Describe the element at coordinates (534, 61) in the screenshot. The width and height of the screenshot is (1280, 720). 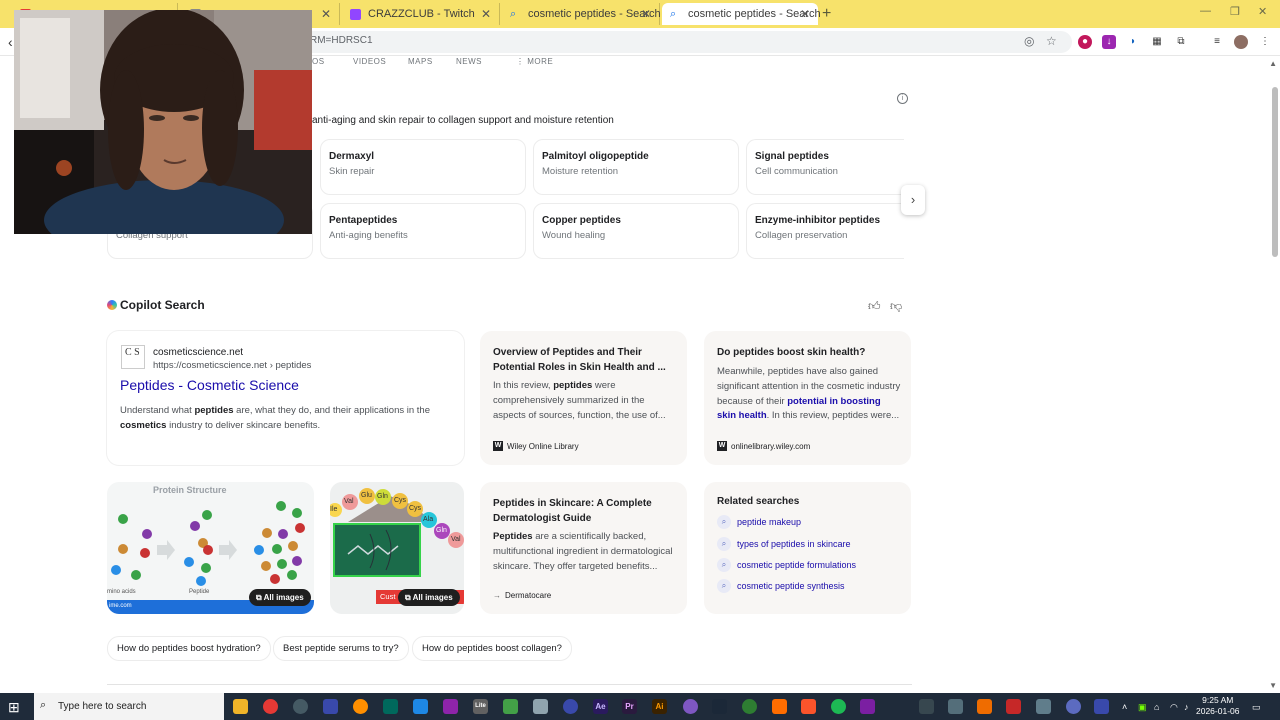
I see `nav-tab-more: ⋮ MORE` at that location.